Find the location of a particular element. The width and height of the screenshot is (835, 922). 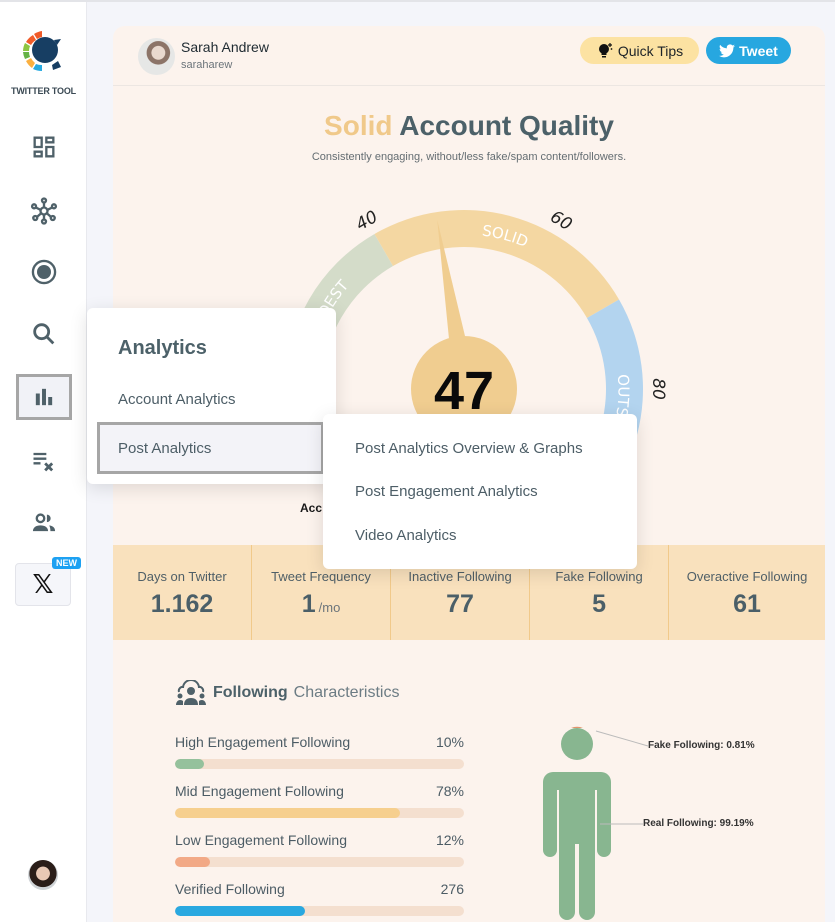

person-head is located at coordinates (577, 744).